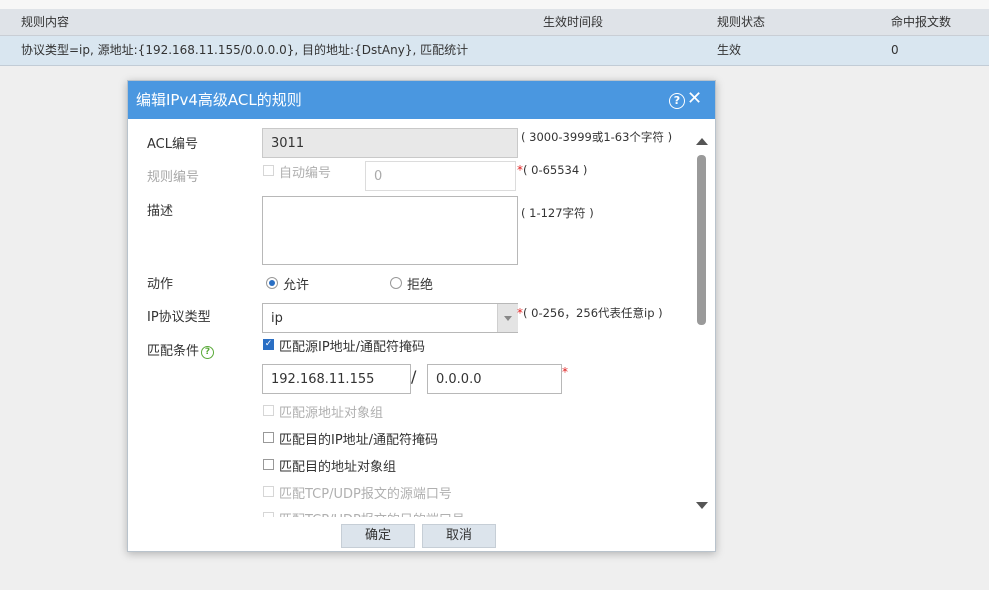  I want to click on match-dst-ip-label: 匹配目的IP地址/通配符掩码, so click(358, 438).